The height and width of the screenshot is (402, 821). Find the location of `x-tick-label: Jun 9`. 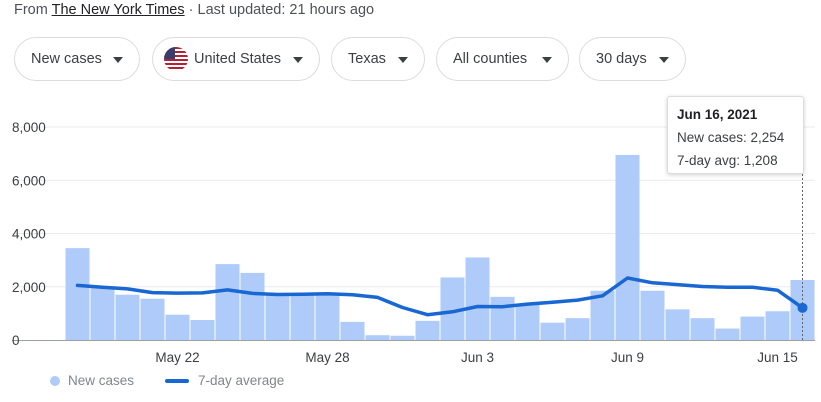

x-tick-label: Jun 9 is located at coordinates (627, 357).